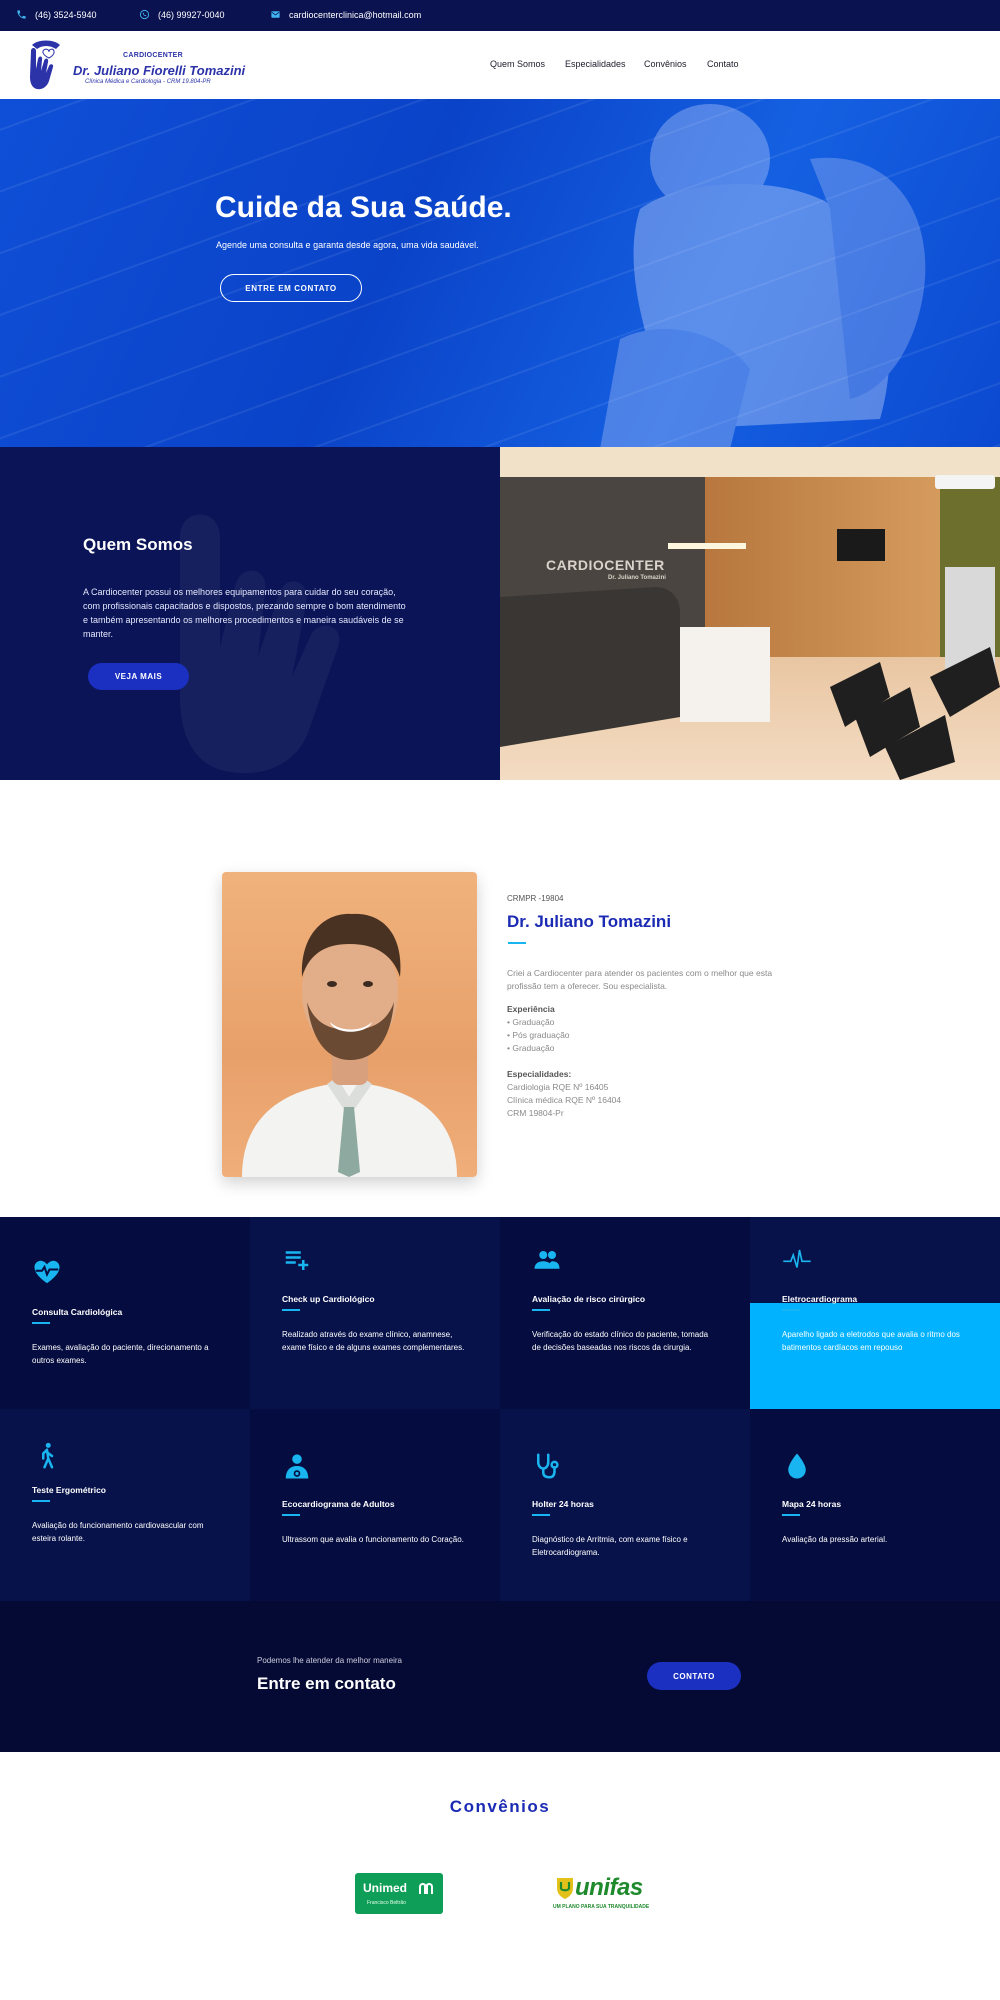  I want to click on unimed-logo-text: Unimed, so click(385, 1888).